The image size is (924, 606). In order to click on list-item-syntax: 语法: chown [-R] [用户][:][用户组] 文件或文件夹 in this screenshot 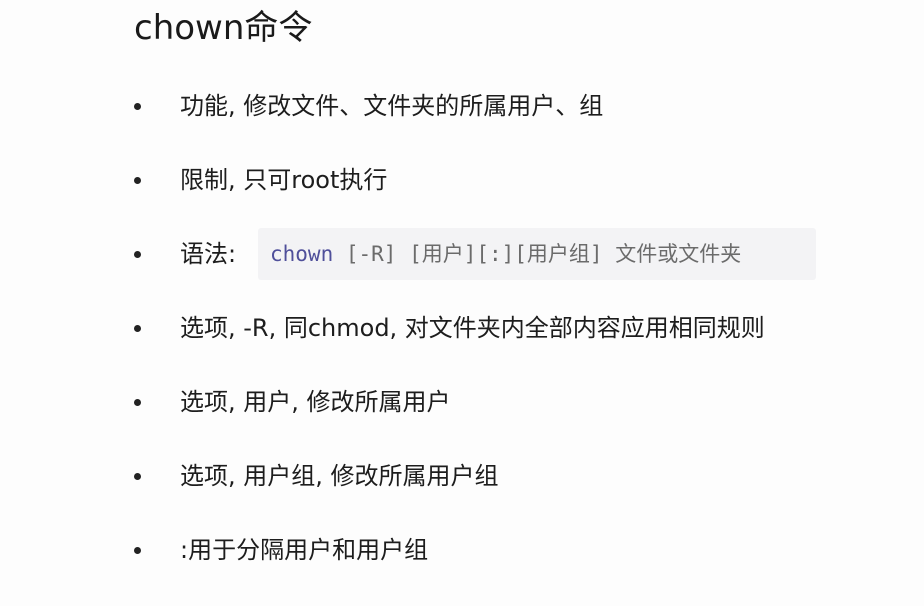, I will do `click(462, 254)`.